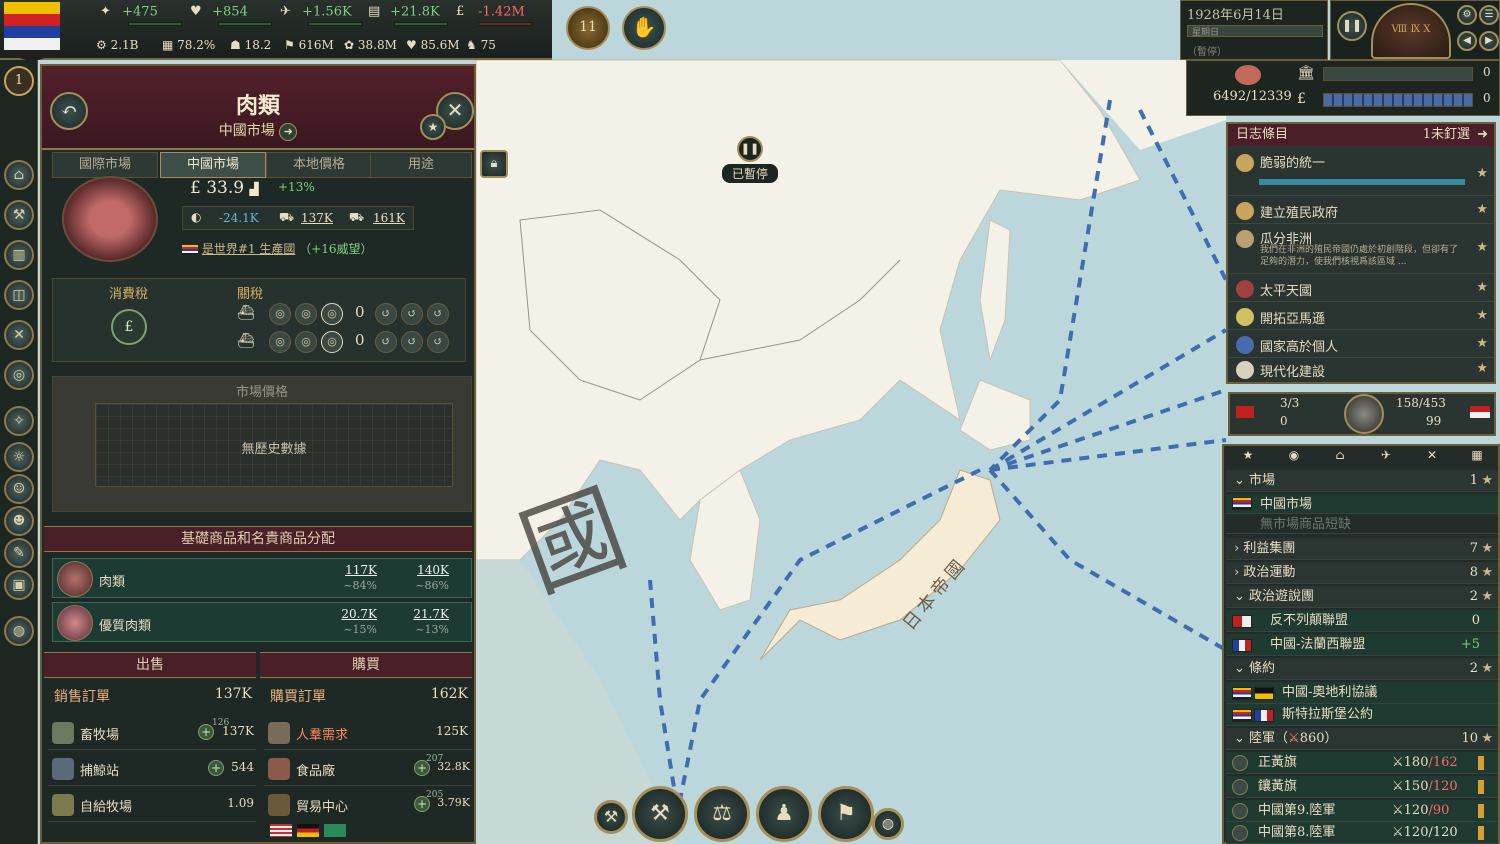 The width and height of the screenshot is (1500, 844). I want to click on star-tab-icon: ★, so click(1248, 455).